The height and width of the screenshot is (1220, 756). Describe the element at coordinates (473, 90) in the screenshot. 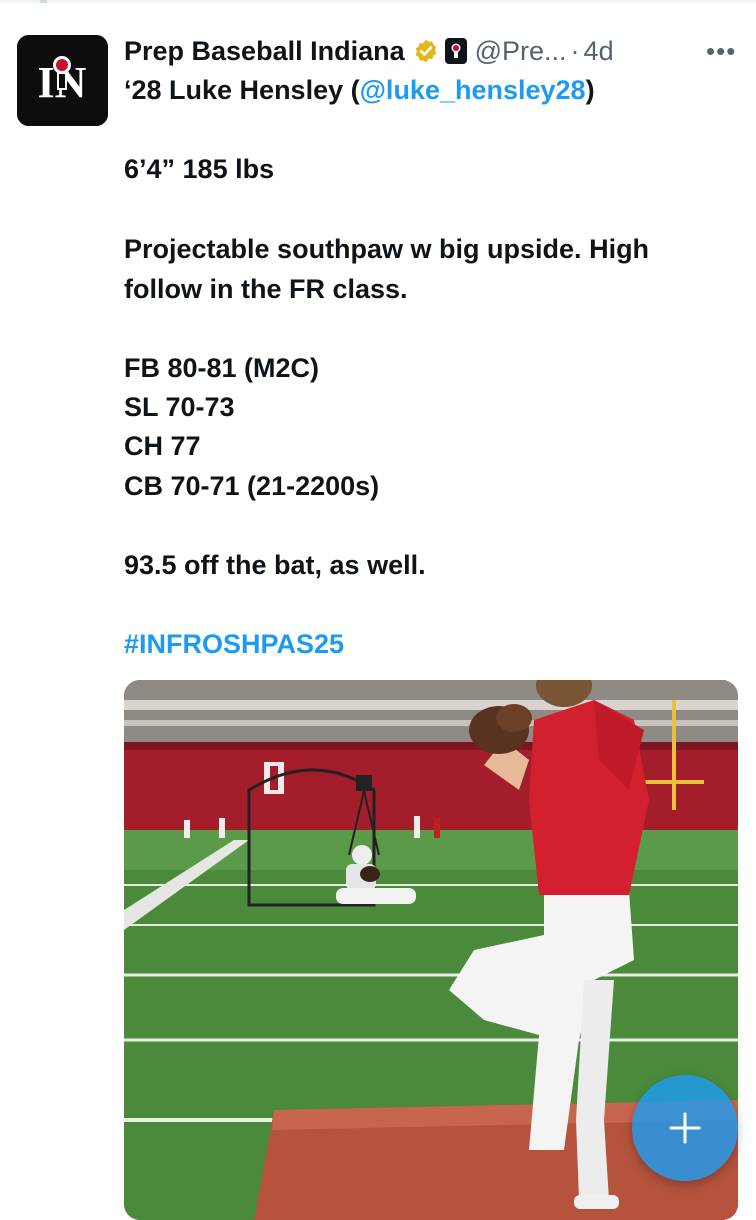

I see `mention-link: @luke_hensley28` at that location.